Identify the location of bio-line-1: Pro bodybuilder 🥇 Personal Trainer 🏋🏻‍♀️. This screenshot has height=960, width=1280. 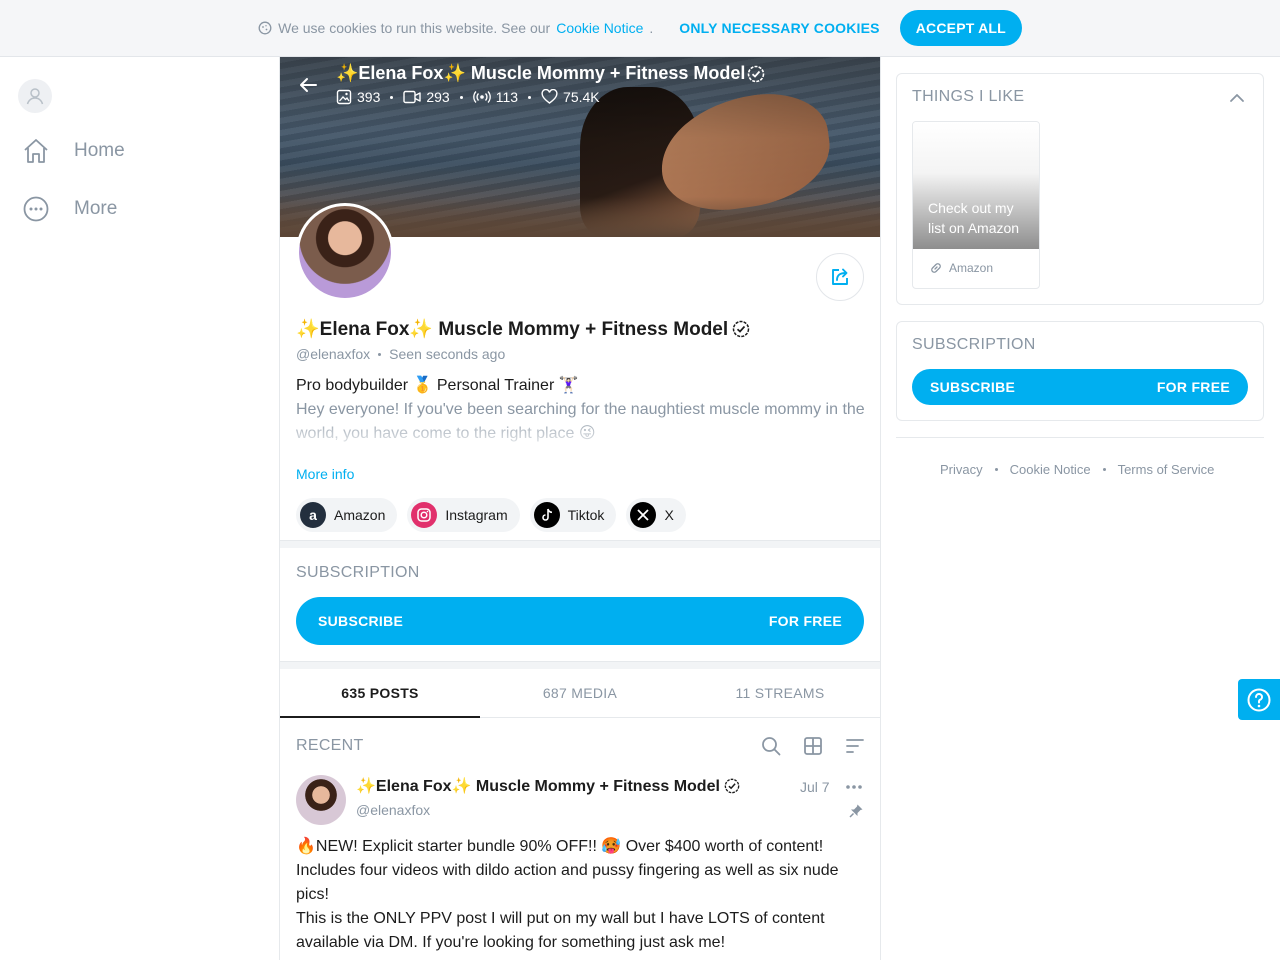
(437, 385).